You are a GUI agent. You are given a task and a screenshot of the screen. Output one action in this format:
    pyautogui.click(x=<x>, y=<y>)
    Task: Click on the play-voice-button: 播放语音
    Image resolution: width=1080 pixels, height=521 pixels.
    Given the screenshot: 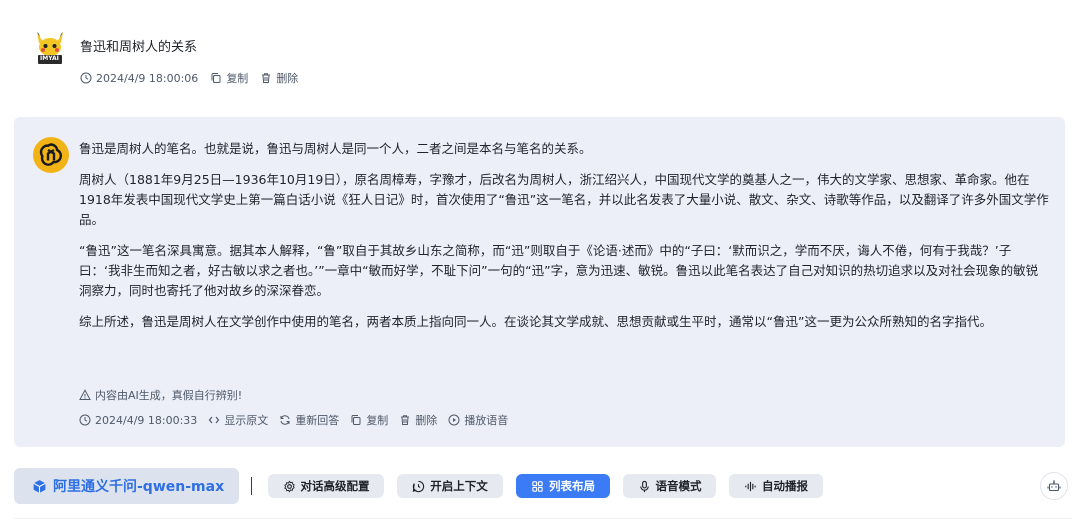 What is the action you would take?
    pyautogui.click(x=478, y=420)
    